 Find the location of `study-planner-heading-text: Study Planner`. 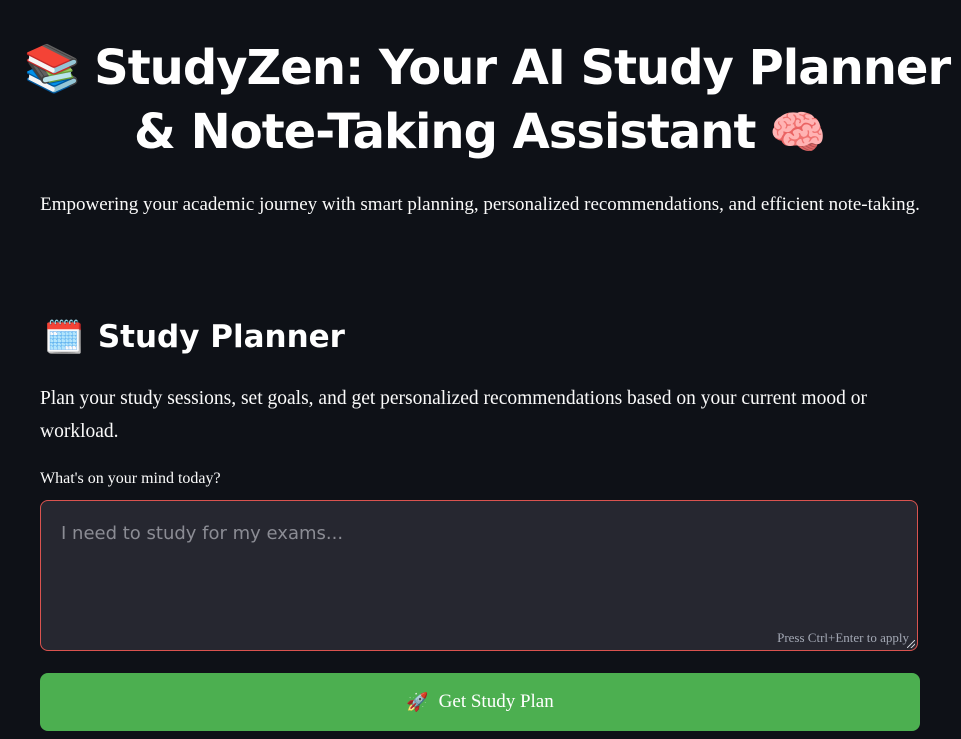

study-planner-heading-text: Study Planner is located at coordinates (221, 337).